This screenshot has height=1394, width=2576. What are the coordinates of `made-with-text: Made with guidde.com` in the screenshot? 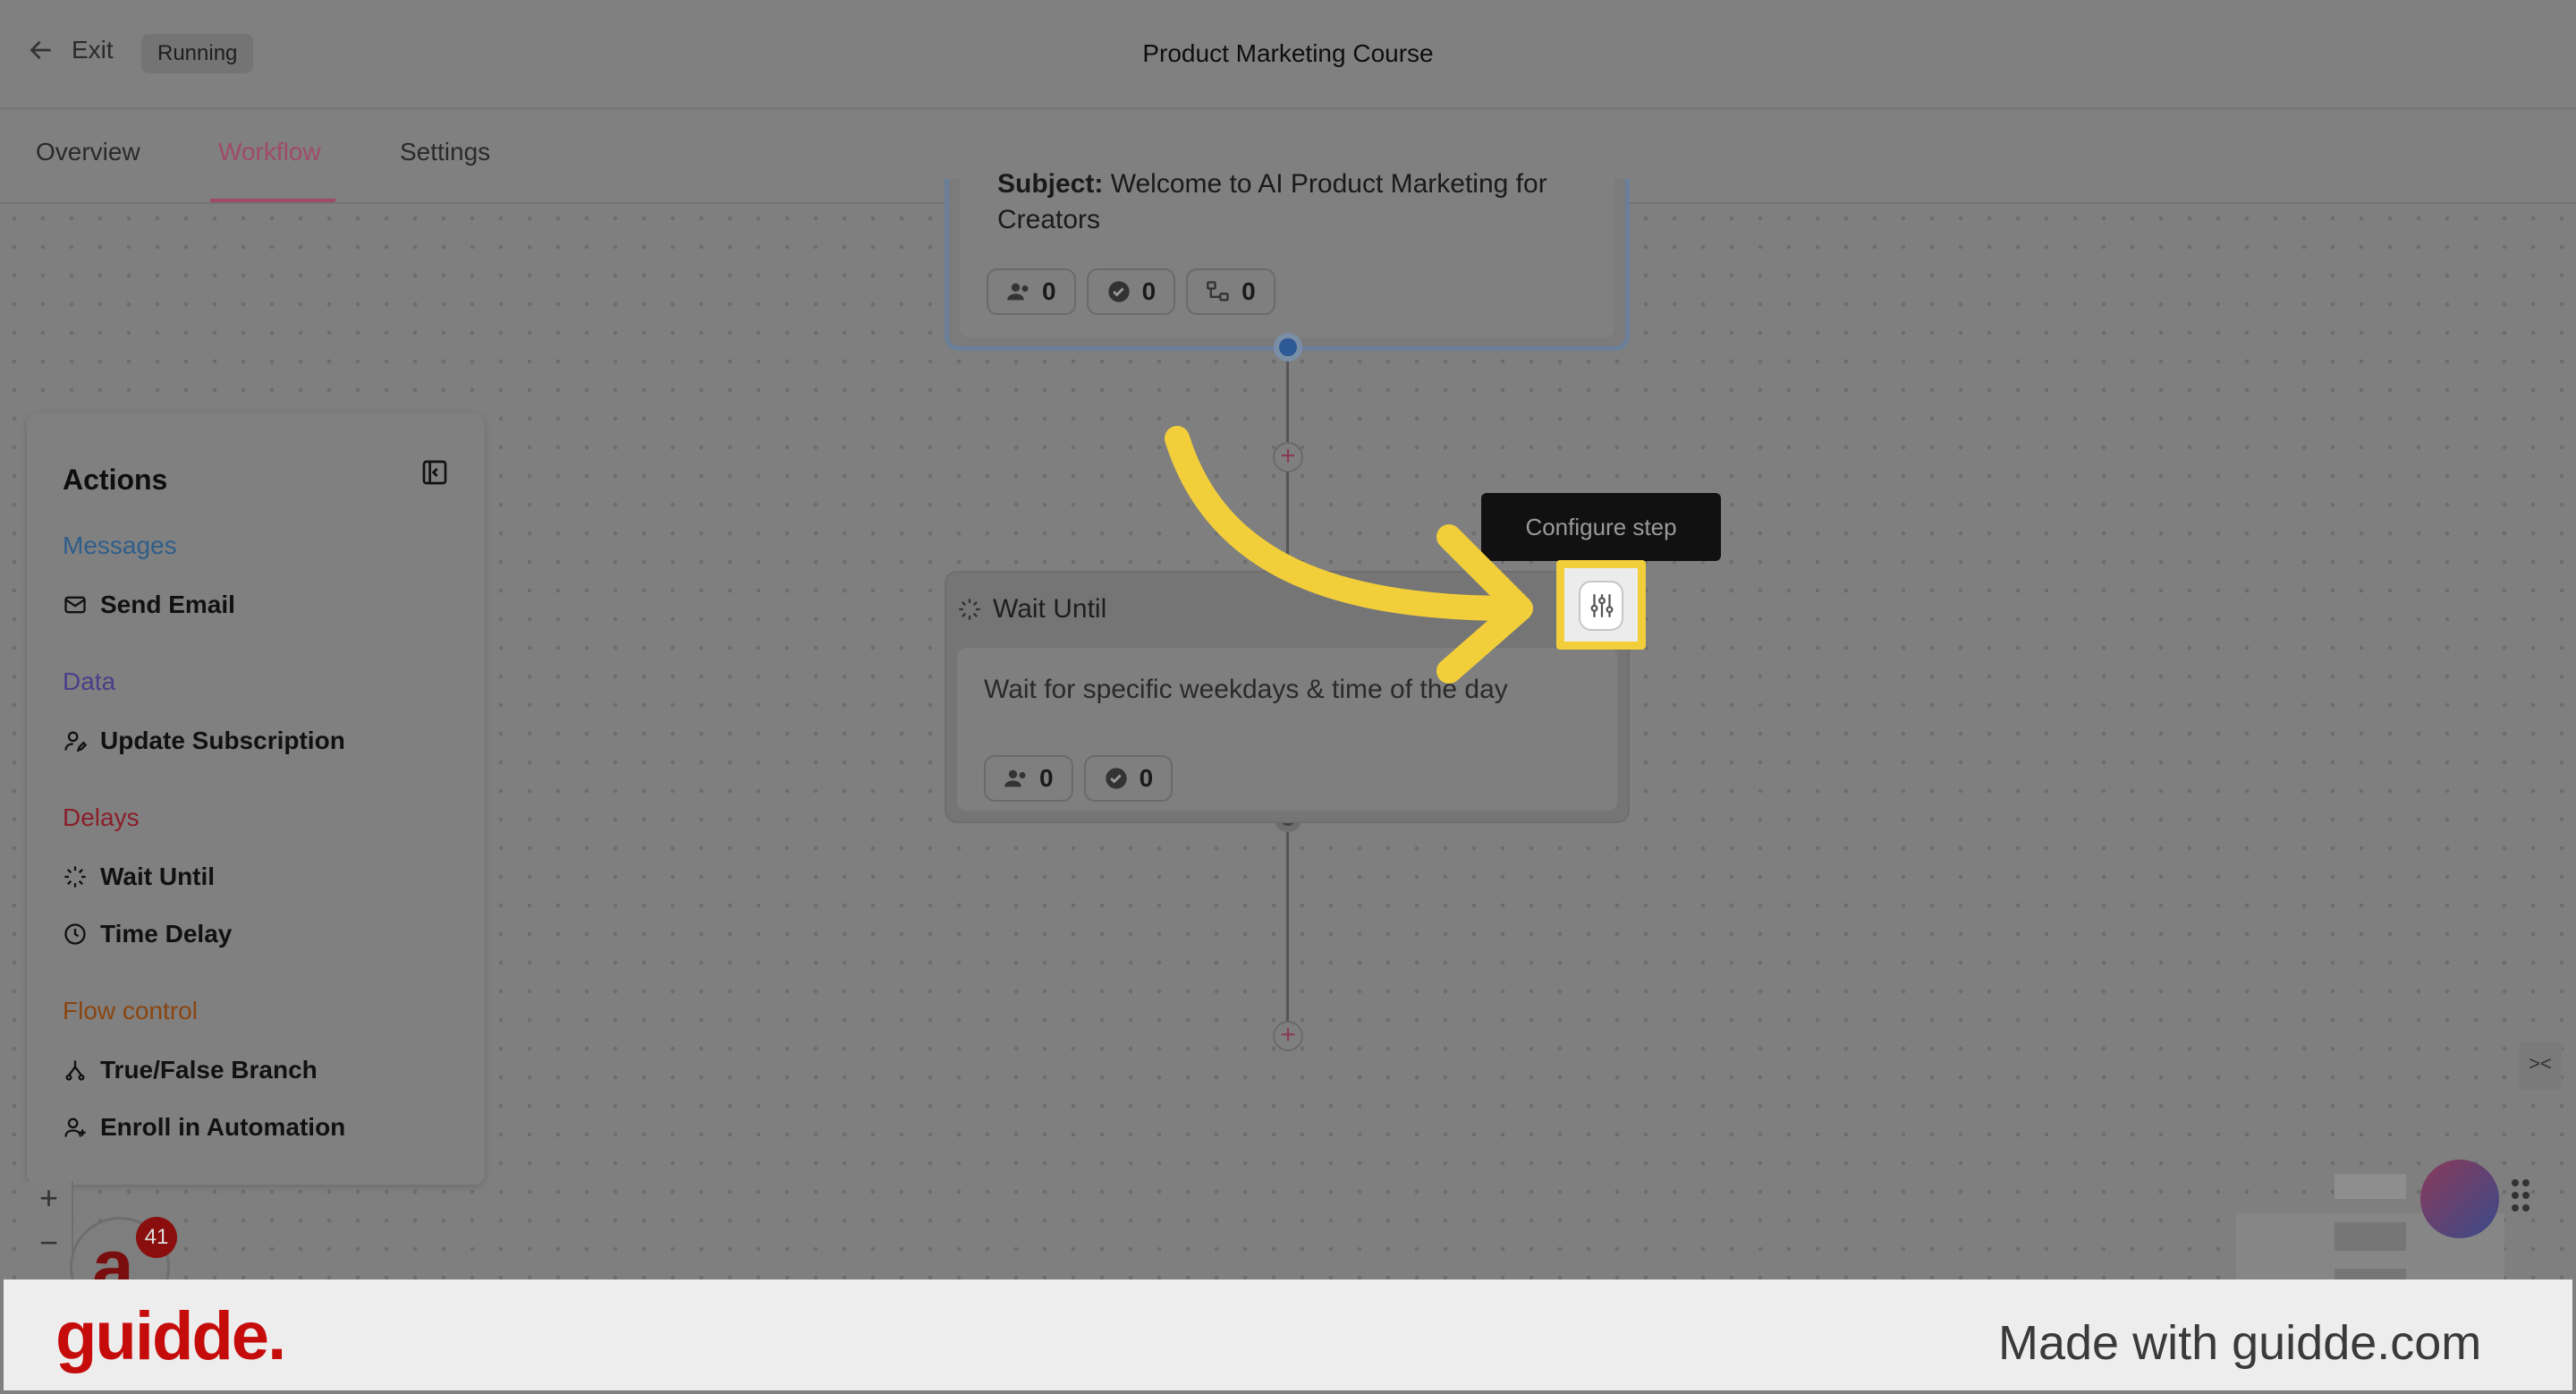 It's located at (2240, 1343).